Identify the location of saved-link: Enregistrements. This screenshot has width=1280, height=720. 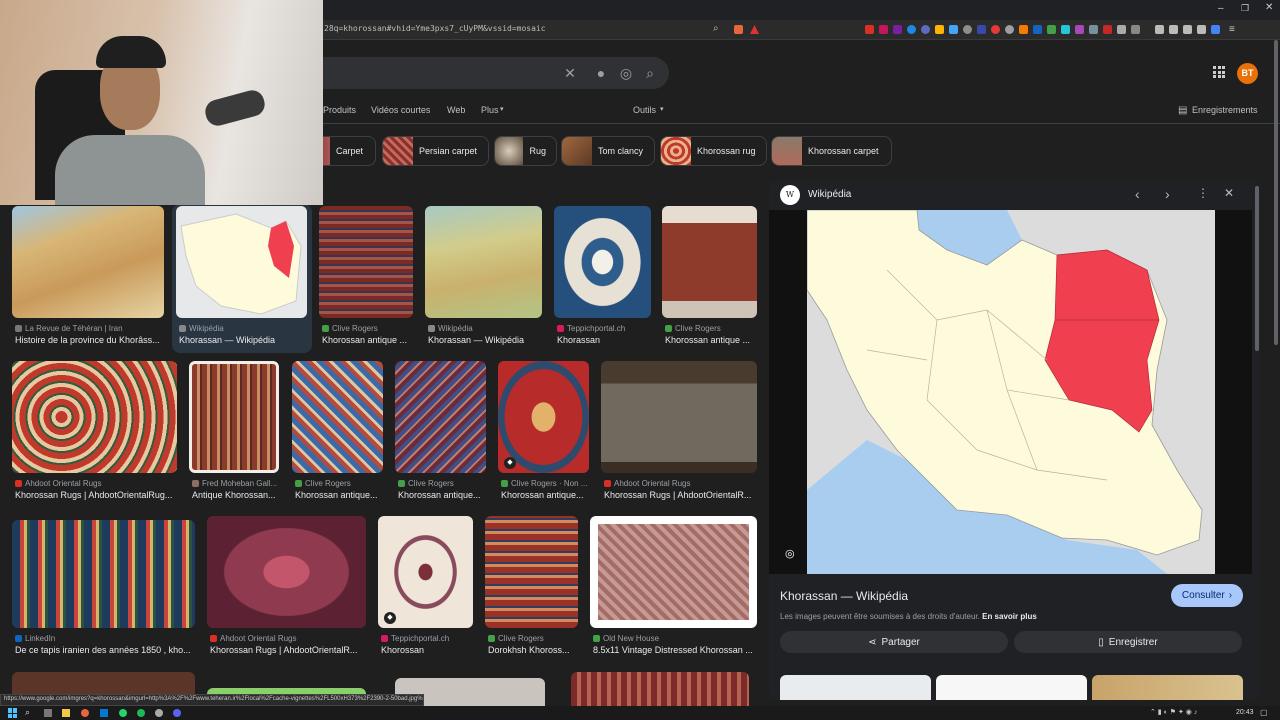
(1225, 110).